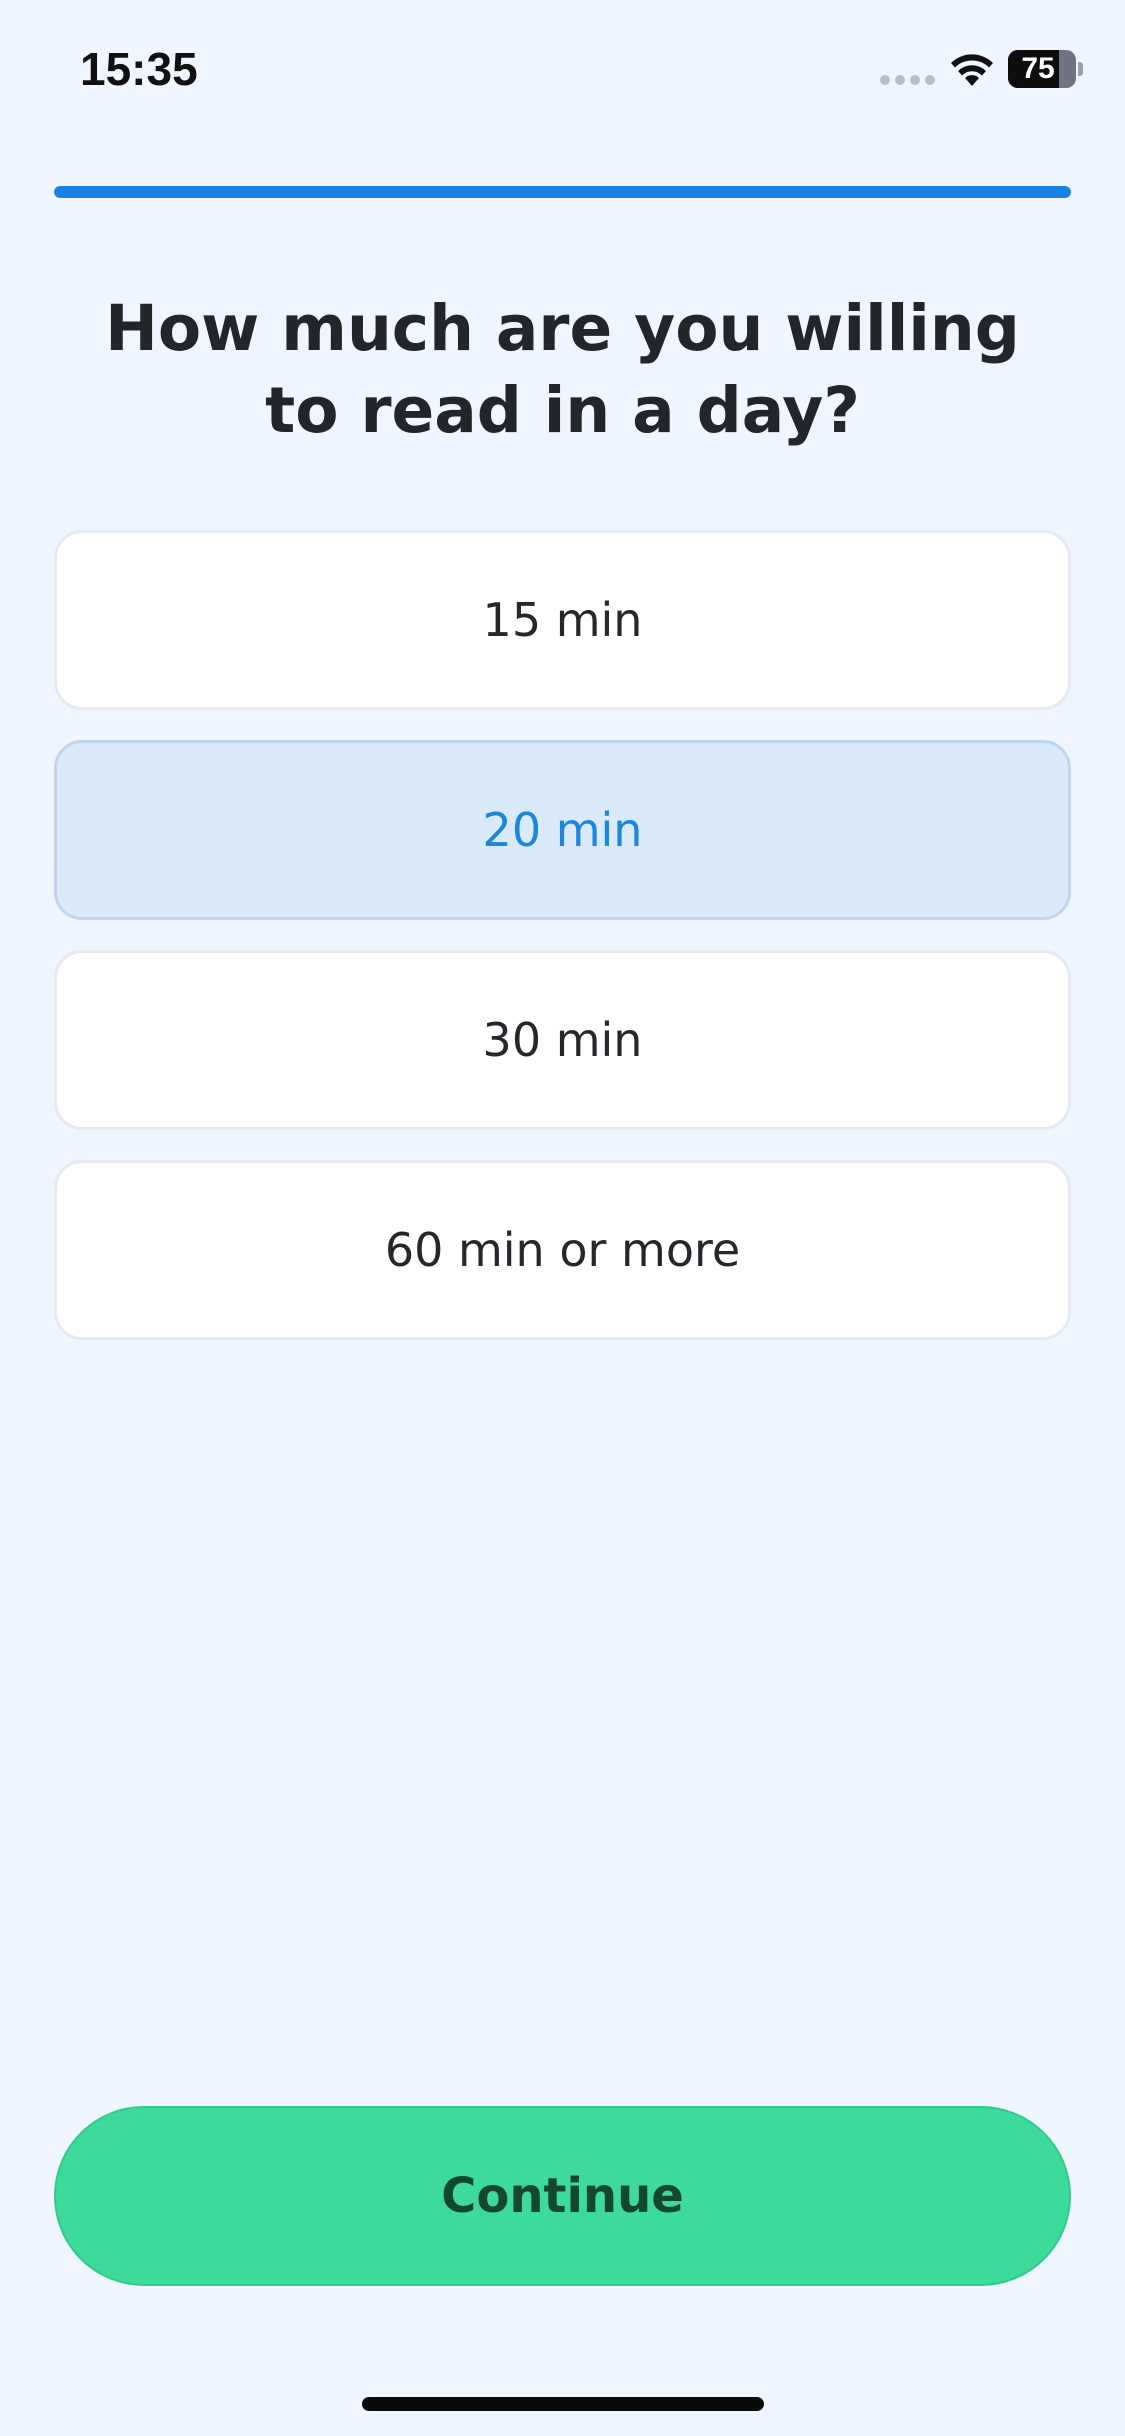  What do you see at coordinates (1080, 69) in the screenshot?
I see `battery-cap` at bounding box center [1080, 69].